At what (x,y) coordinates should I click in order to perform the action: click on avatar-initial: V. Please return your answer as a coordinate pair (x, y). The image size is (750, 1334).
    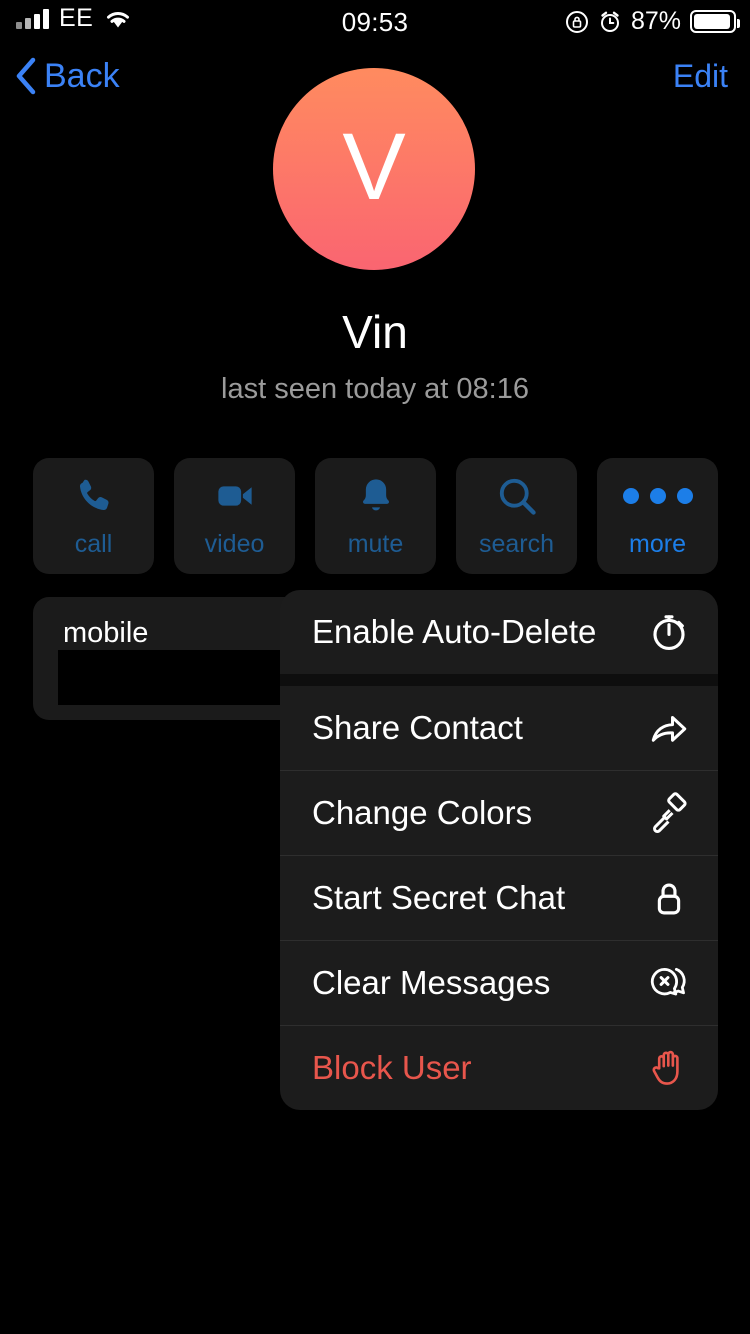
    Looking at the image, I should click on (374, 166).